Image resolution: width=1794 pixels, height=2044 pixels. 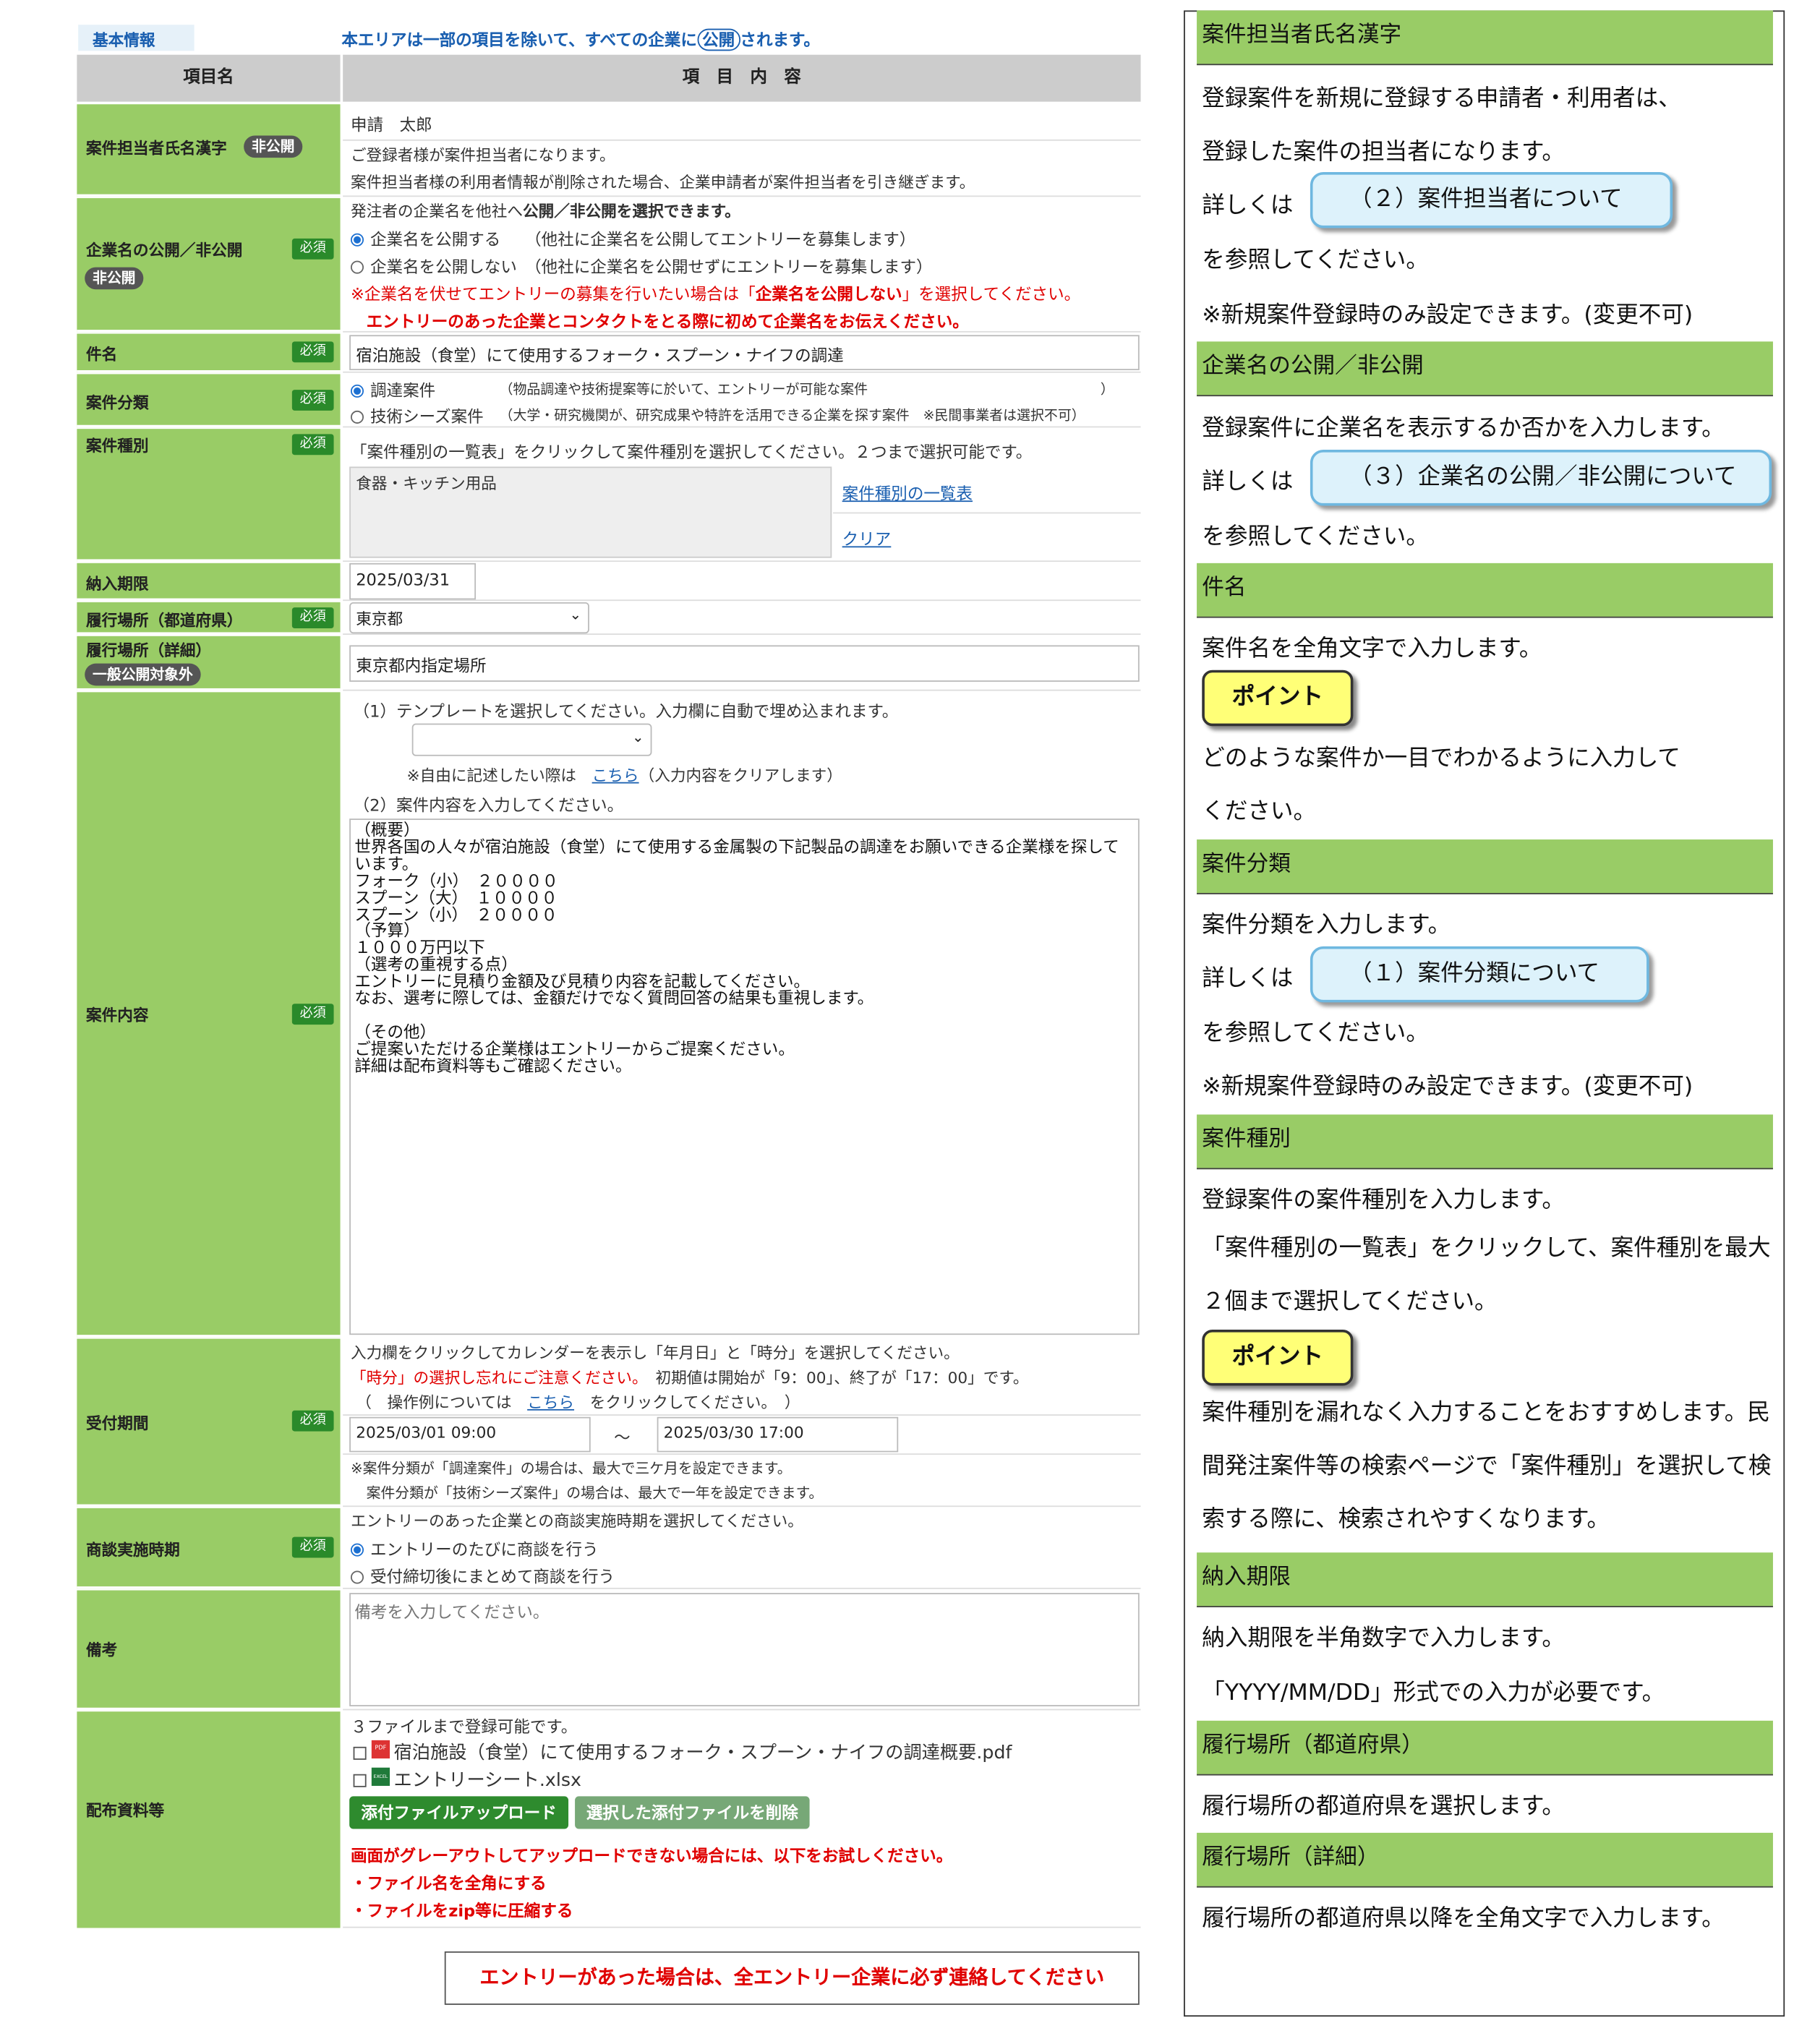 What do you see at coordinates (483, 1575) in the screenshot?
I see `radio-meeting-after: 受付締切後にまとめて商談を行う` at bounding box center [483, 1575].